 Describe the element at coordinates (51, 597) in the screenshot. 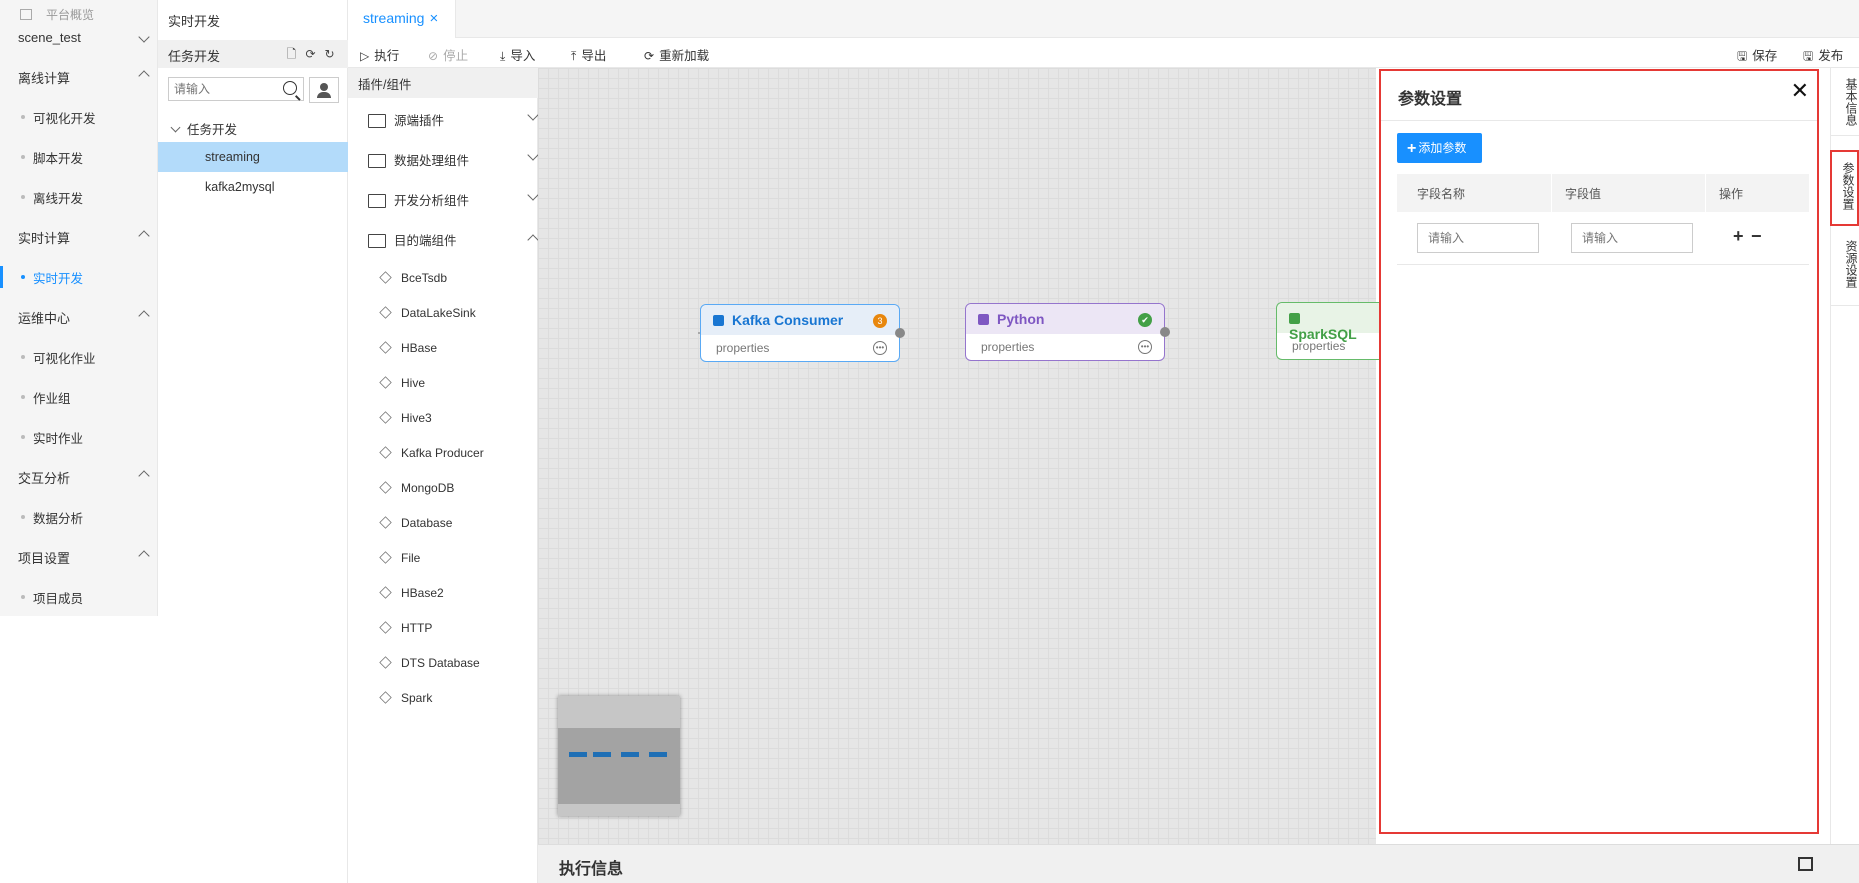

I see `nav-item-project-members: 项目成员` at that location.